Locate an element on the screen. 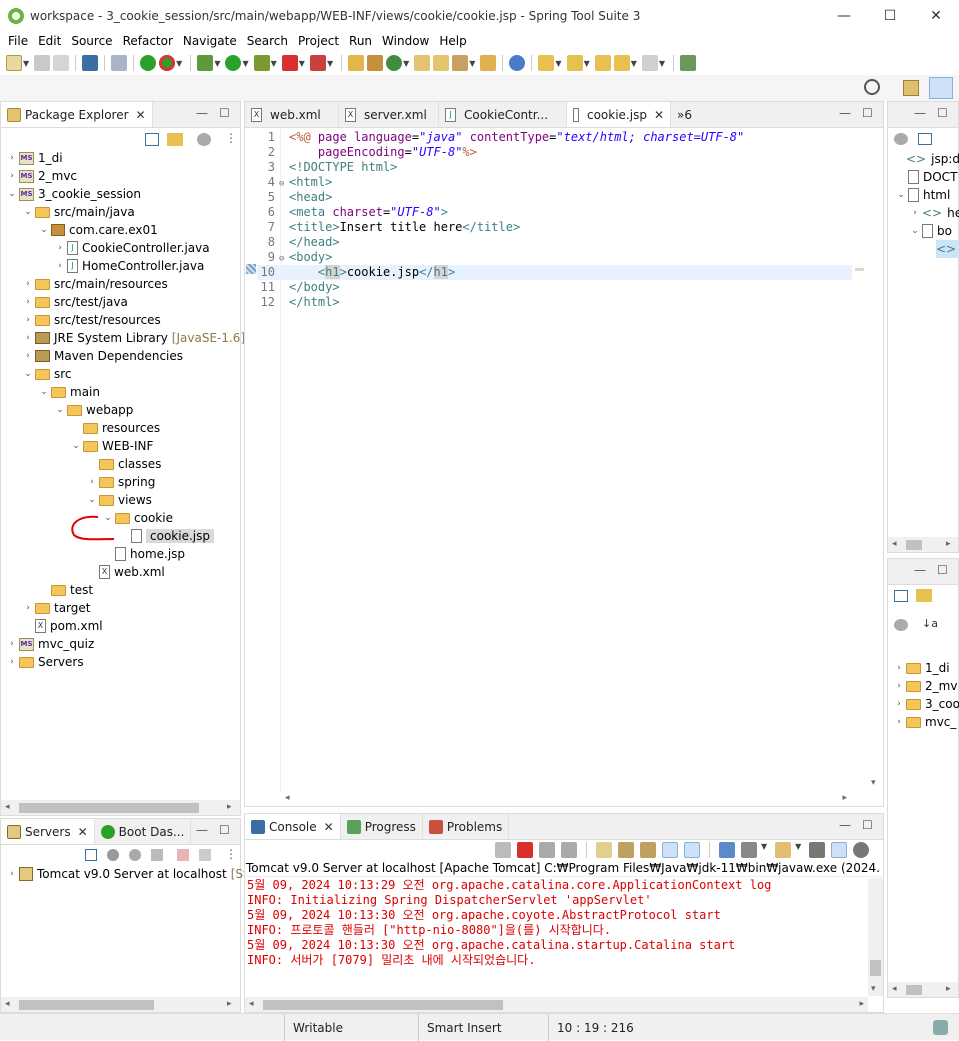 This screenshot has height=1041, width=959. tree-item: › src/test/java is located at coordinates (74, 302).